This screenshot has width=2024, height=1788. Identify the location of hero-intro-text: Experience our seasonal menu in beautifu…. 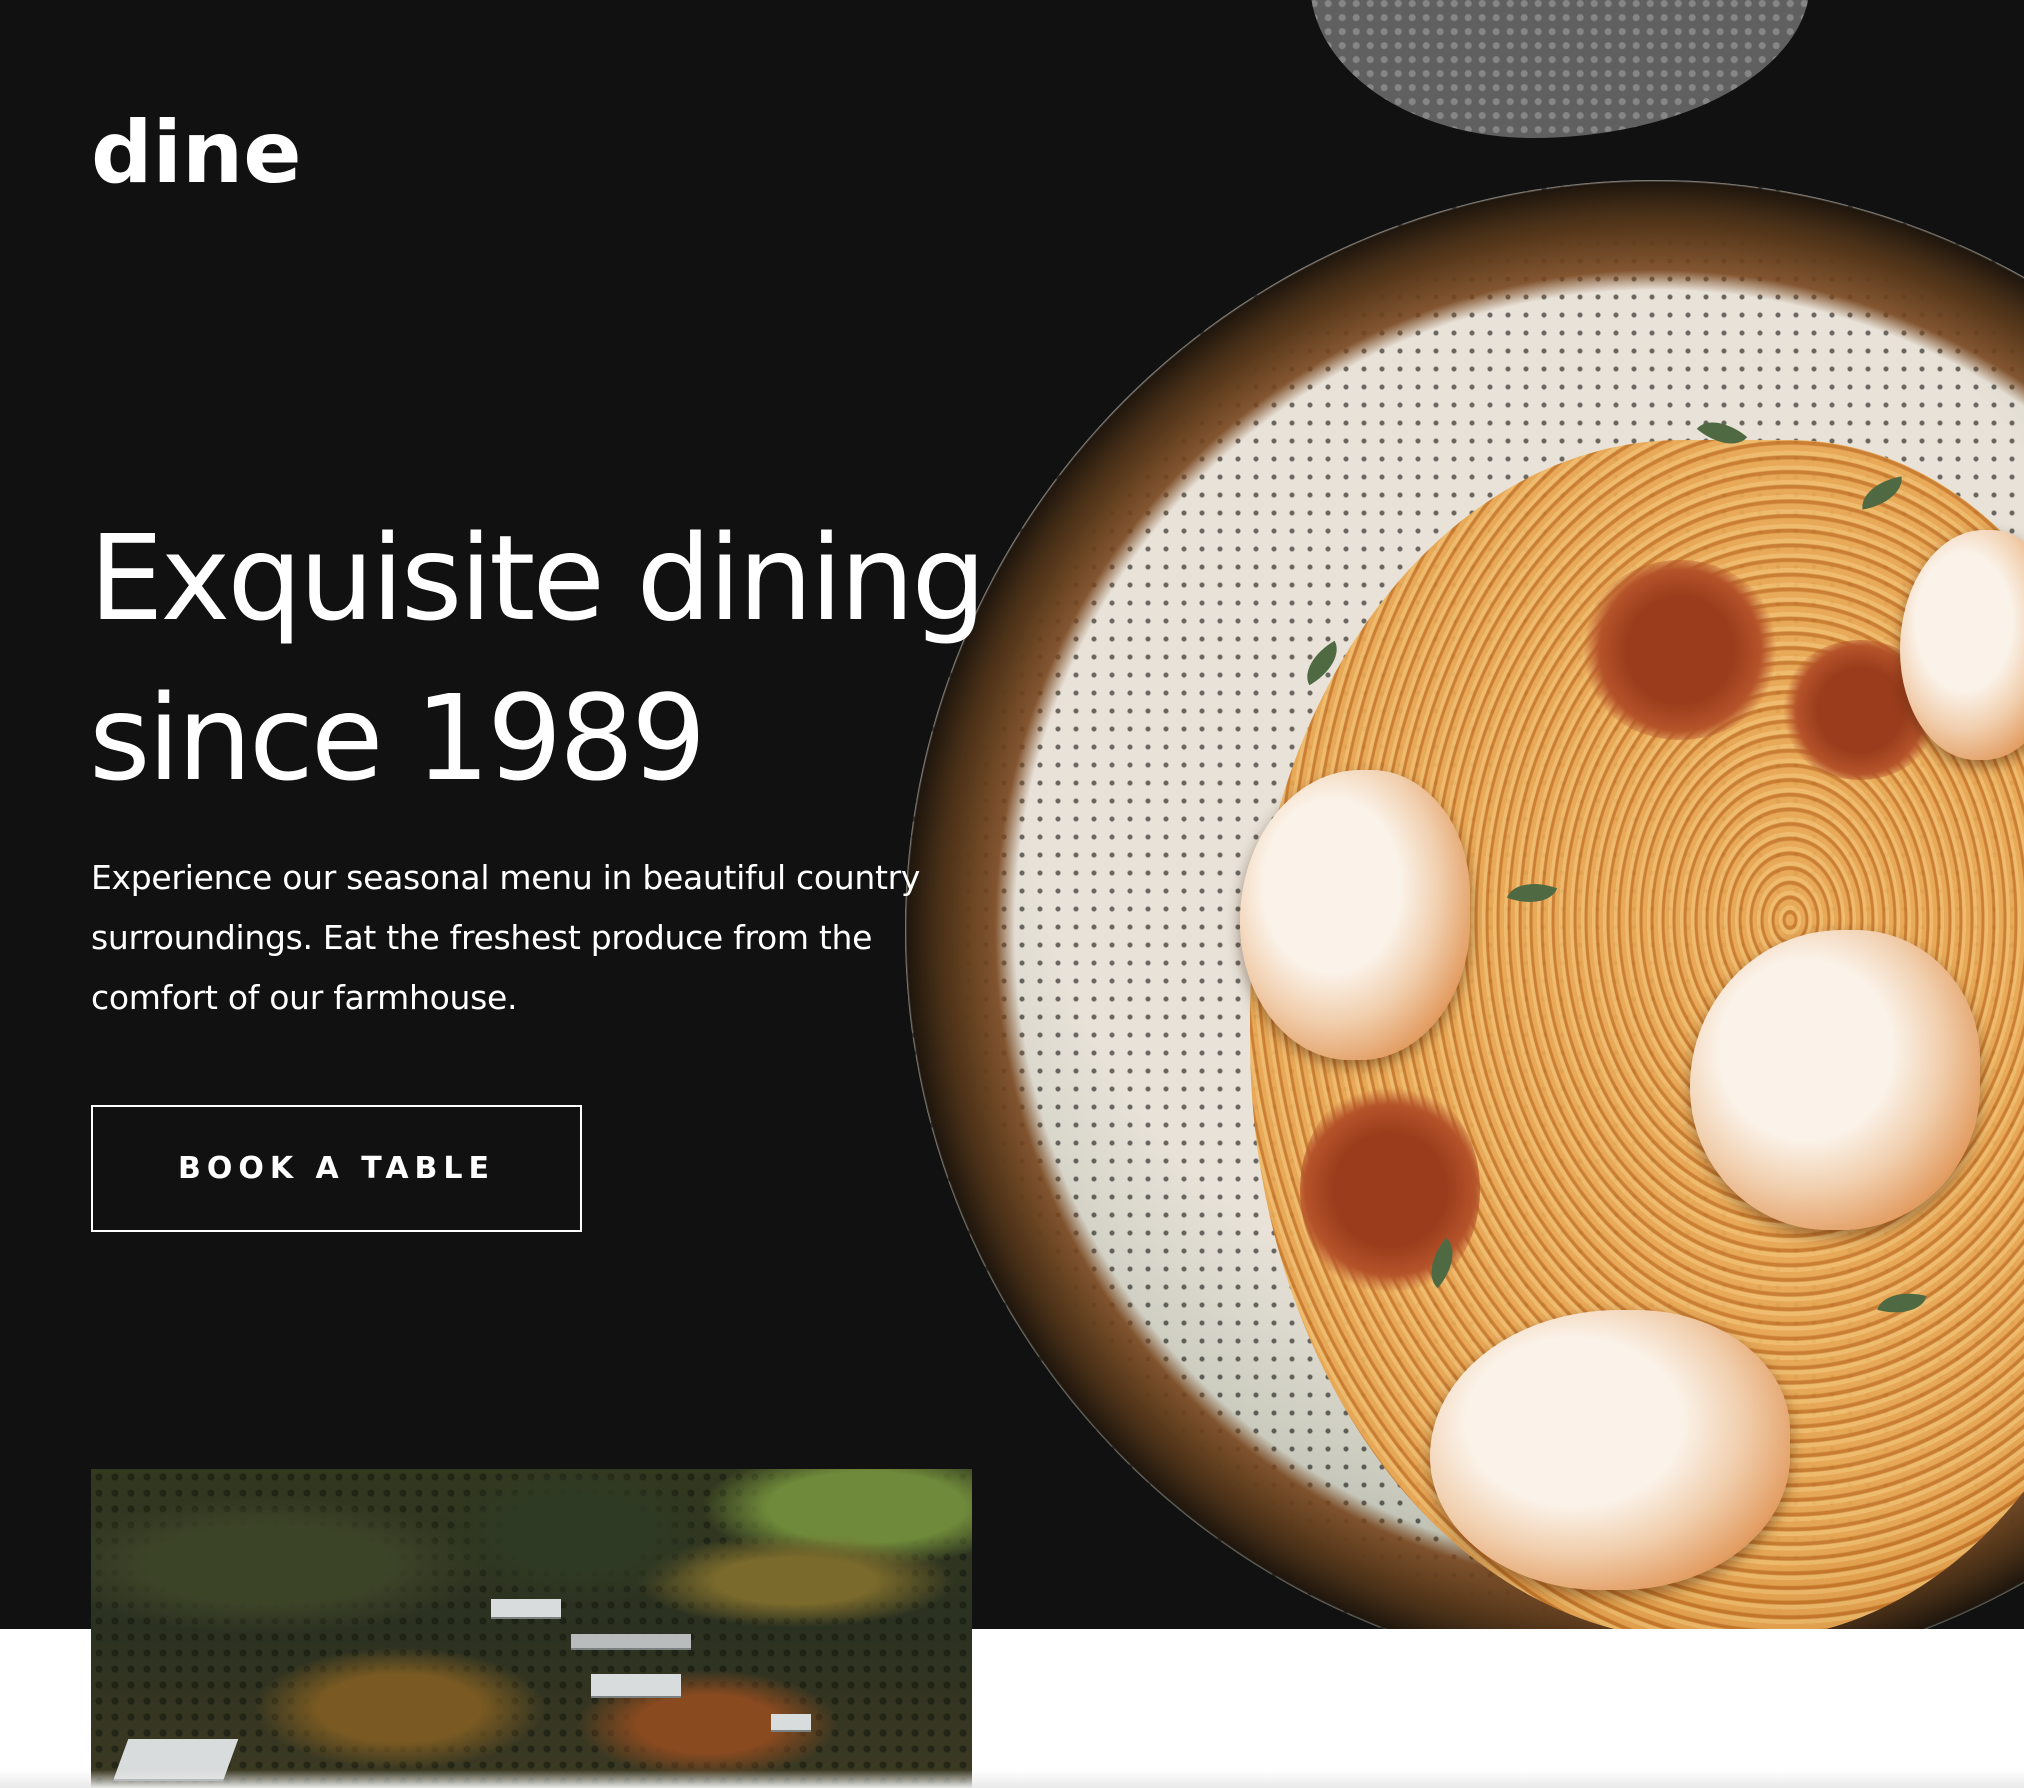
(506, 937).